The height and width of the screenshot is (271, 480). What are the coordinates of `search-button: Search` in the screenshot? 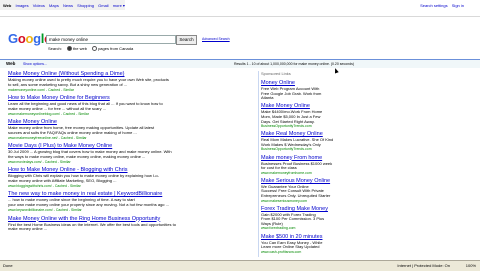 It's located at (186, 40).